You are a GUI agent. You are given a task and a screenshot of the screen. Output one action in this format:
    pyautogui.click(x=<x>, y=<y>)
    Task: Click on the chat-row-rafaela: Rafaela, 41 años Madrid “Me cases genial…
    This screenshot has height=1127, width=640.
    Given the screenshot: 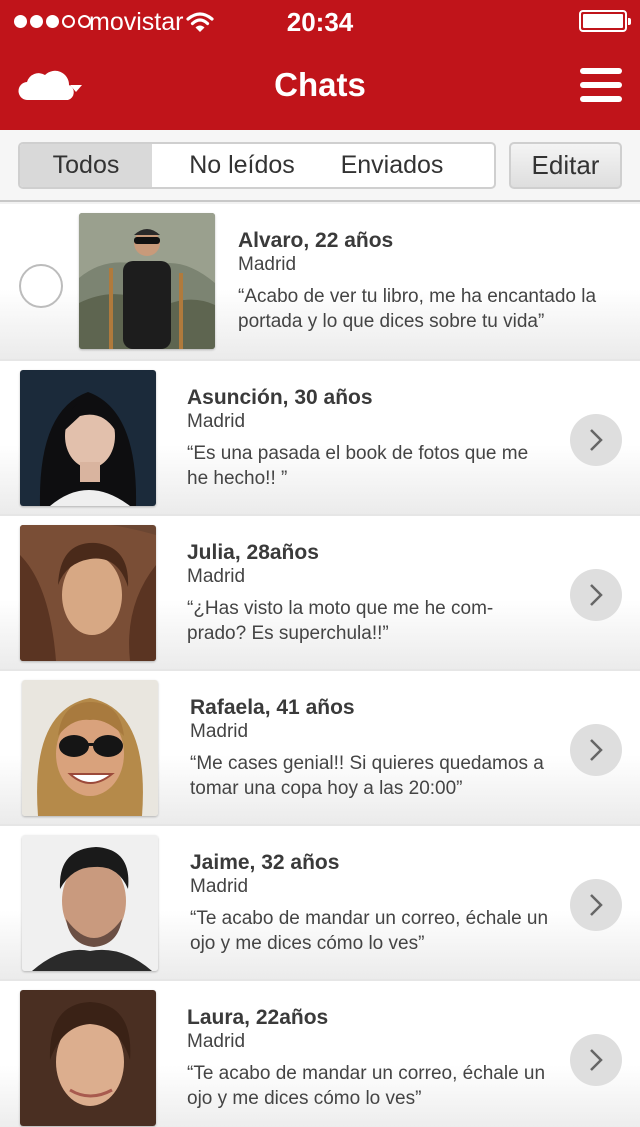 What is the action you would take?
    pyautogui.click(x=320, y=746)
    